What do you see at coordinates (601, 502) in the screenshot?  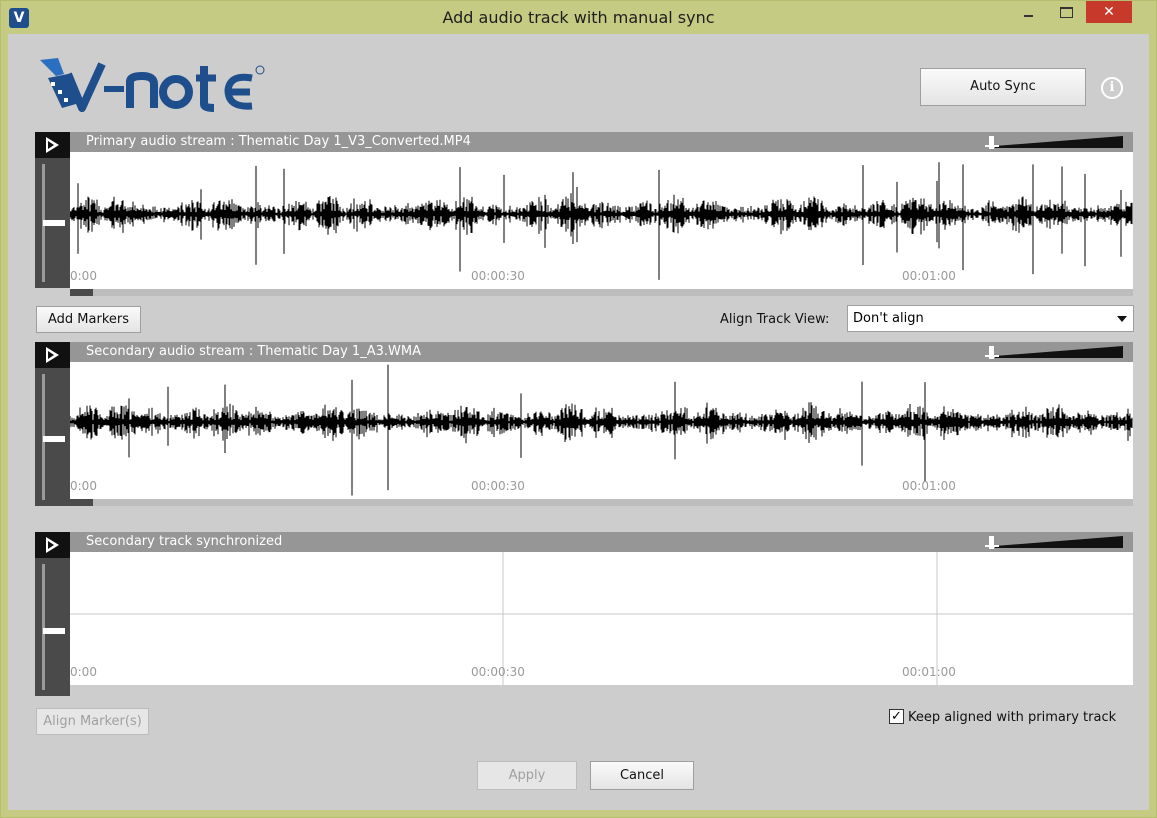 I see `secondary-scrollbar` at bounding box center [601, 502].